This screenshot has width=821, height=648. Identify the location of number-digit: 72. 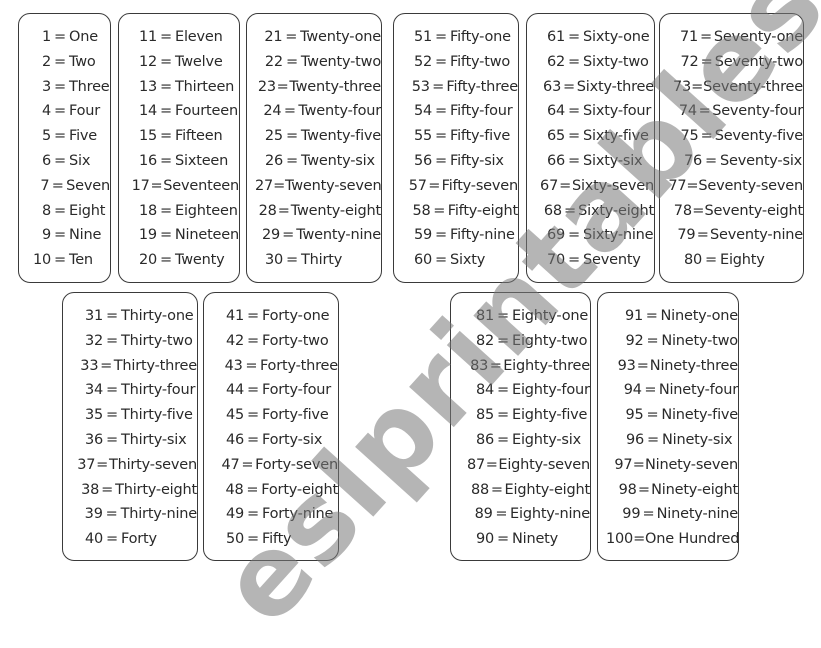
(689, 61).